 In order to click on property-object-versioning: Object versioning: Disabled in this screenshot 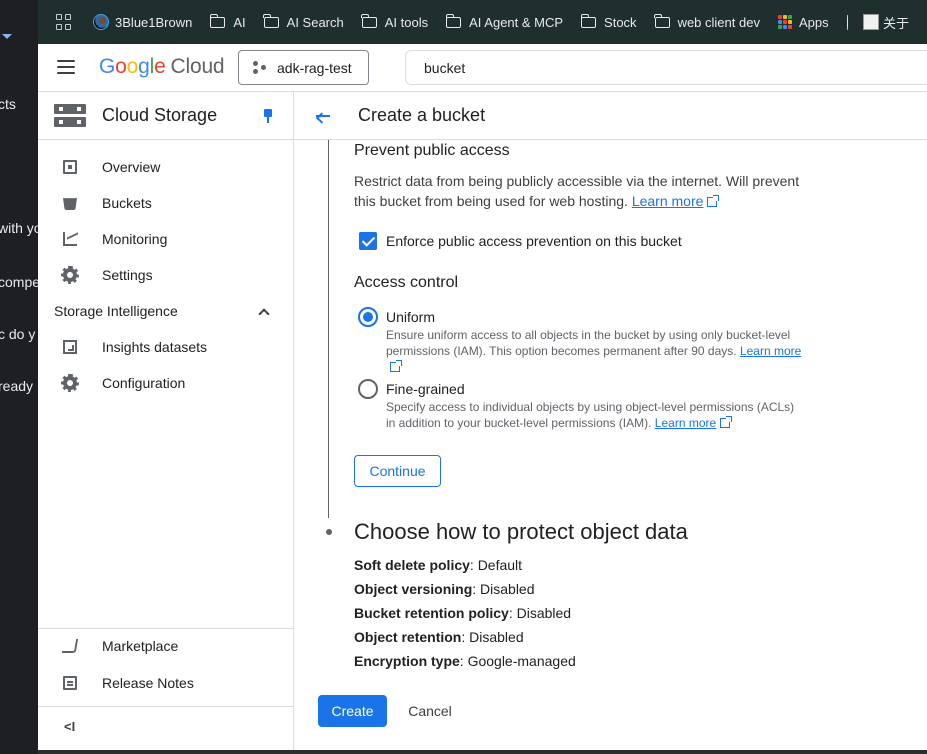, I will do `click(444, 589)`.